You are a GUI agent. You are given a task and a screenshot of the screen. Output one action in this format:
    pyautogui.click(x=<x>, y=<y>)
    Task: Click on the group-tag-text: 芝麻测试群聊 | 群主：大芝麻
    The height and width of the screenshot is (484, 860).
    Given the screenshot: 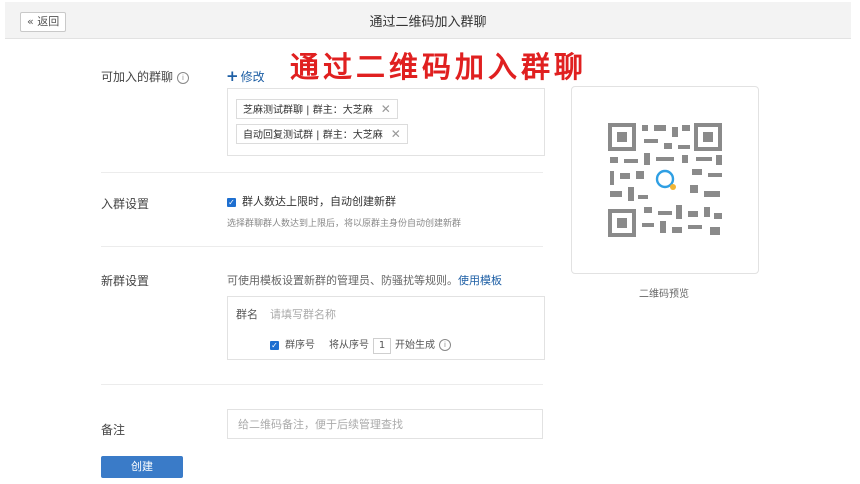 What is the action you would take?
    pyautogui.click(x=308, y=110)
    